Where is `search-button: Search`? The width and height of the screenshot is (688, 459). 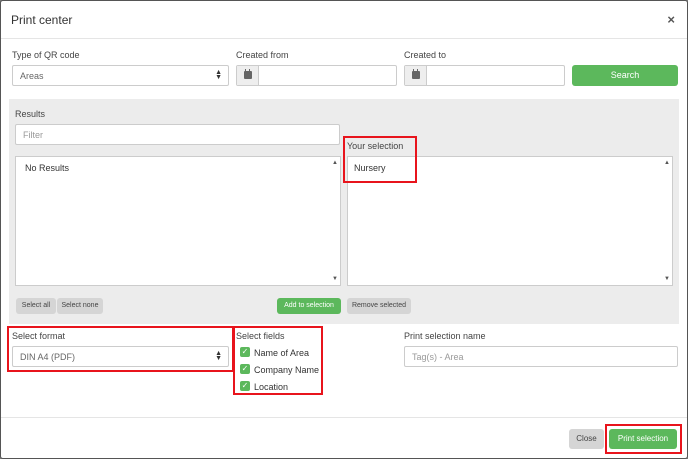 search-button: Search is located at coordinates (625, 75).